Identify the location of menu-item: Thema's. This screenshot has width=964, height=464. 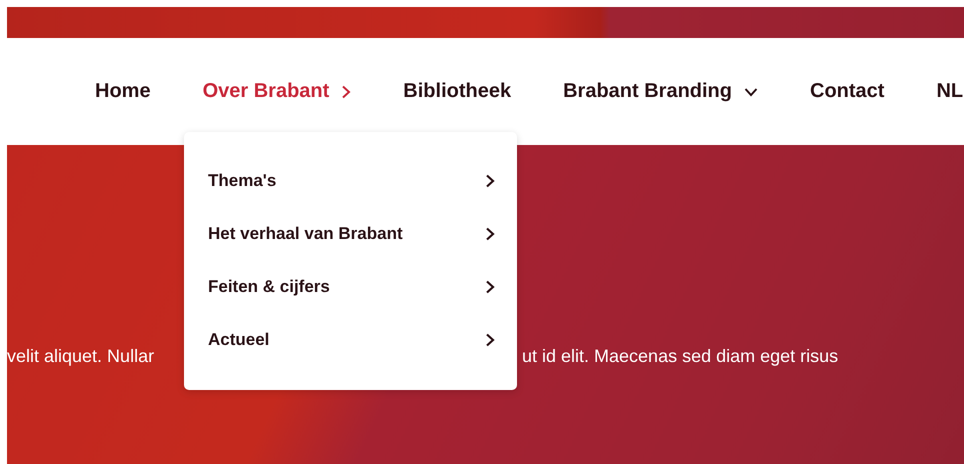
(351, 180).